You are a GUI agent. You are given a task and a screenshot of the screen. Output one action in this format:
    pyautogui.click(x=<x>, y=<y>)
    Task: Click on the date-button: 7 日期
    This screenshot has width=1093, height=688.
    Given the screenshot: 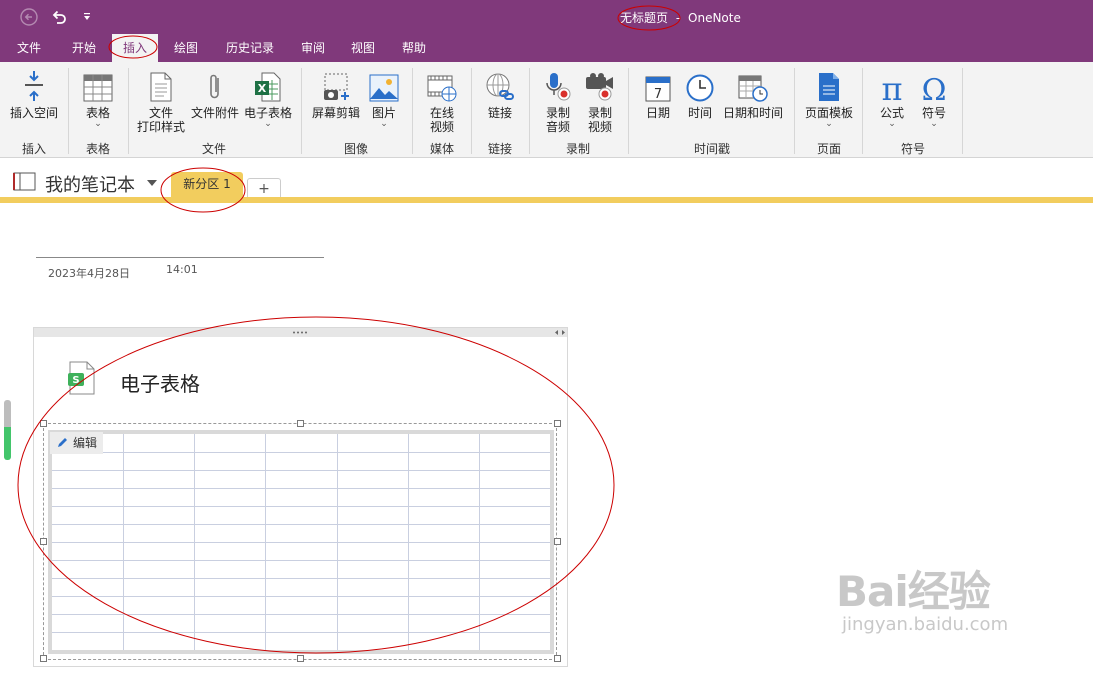 What is the action you would take?
    pyautogui.click(x=658, y=94)
    